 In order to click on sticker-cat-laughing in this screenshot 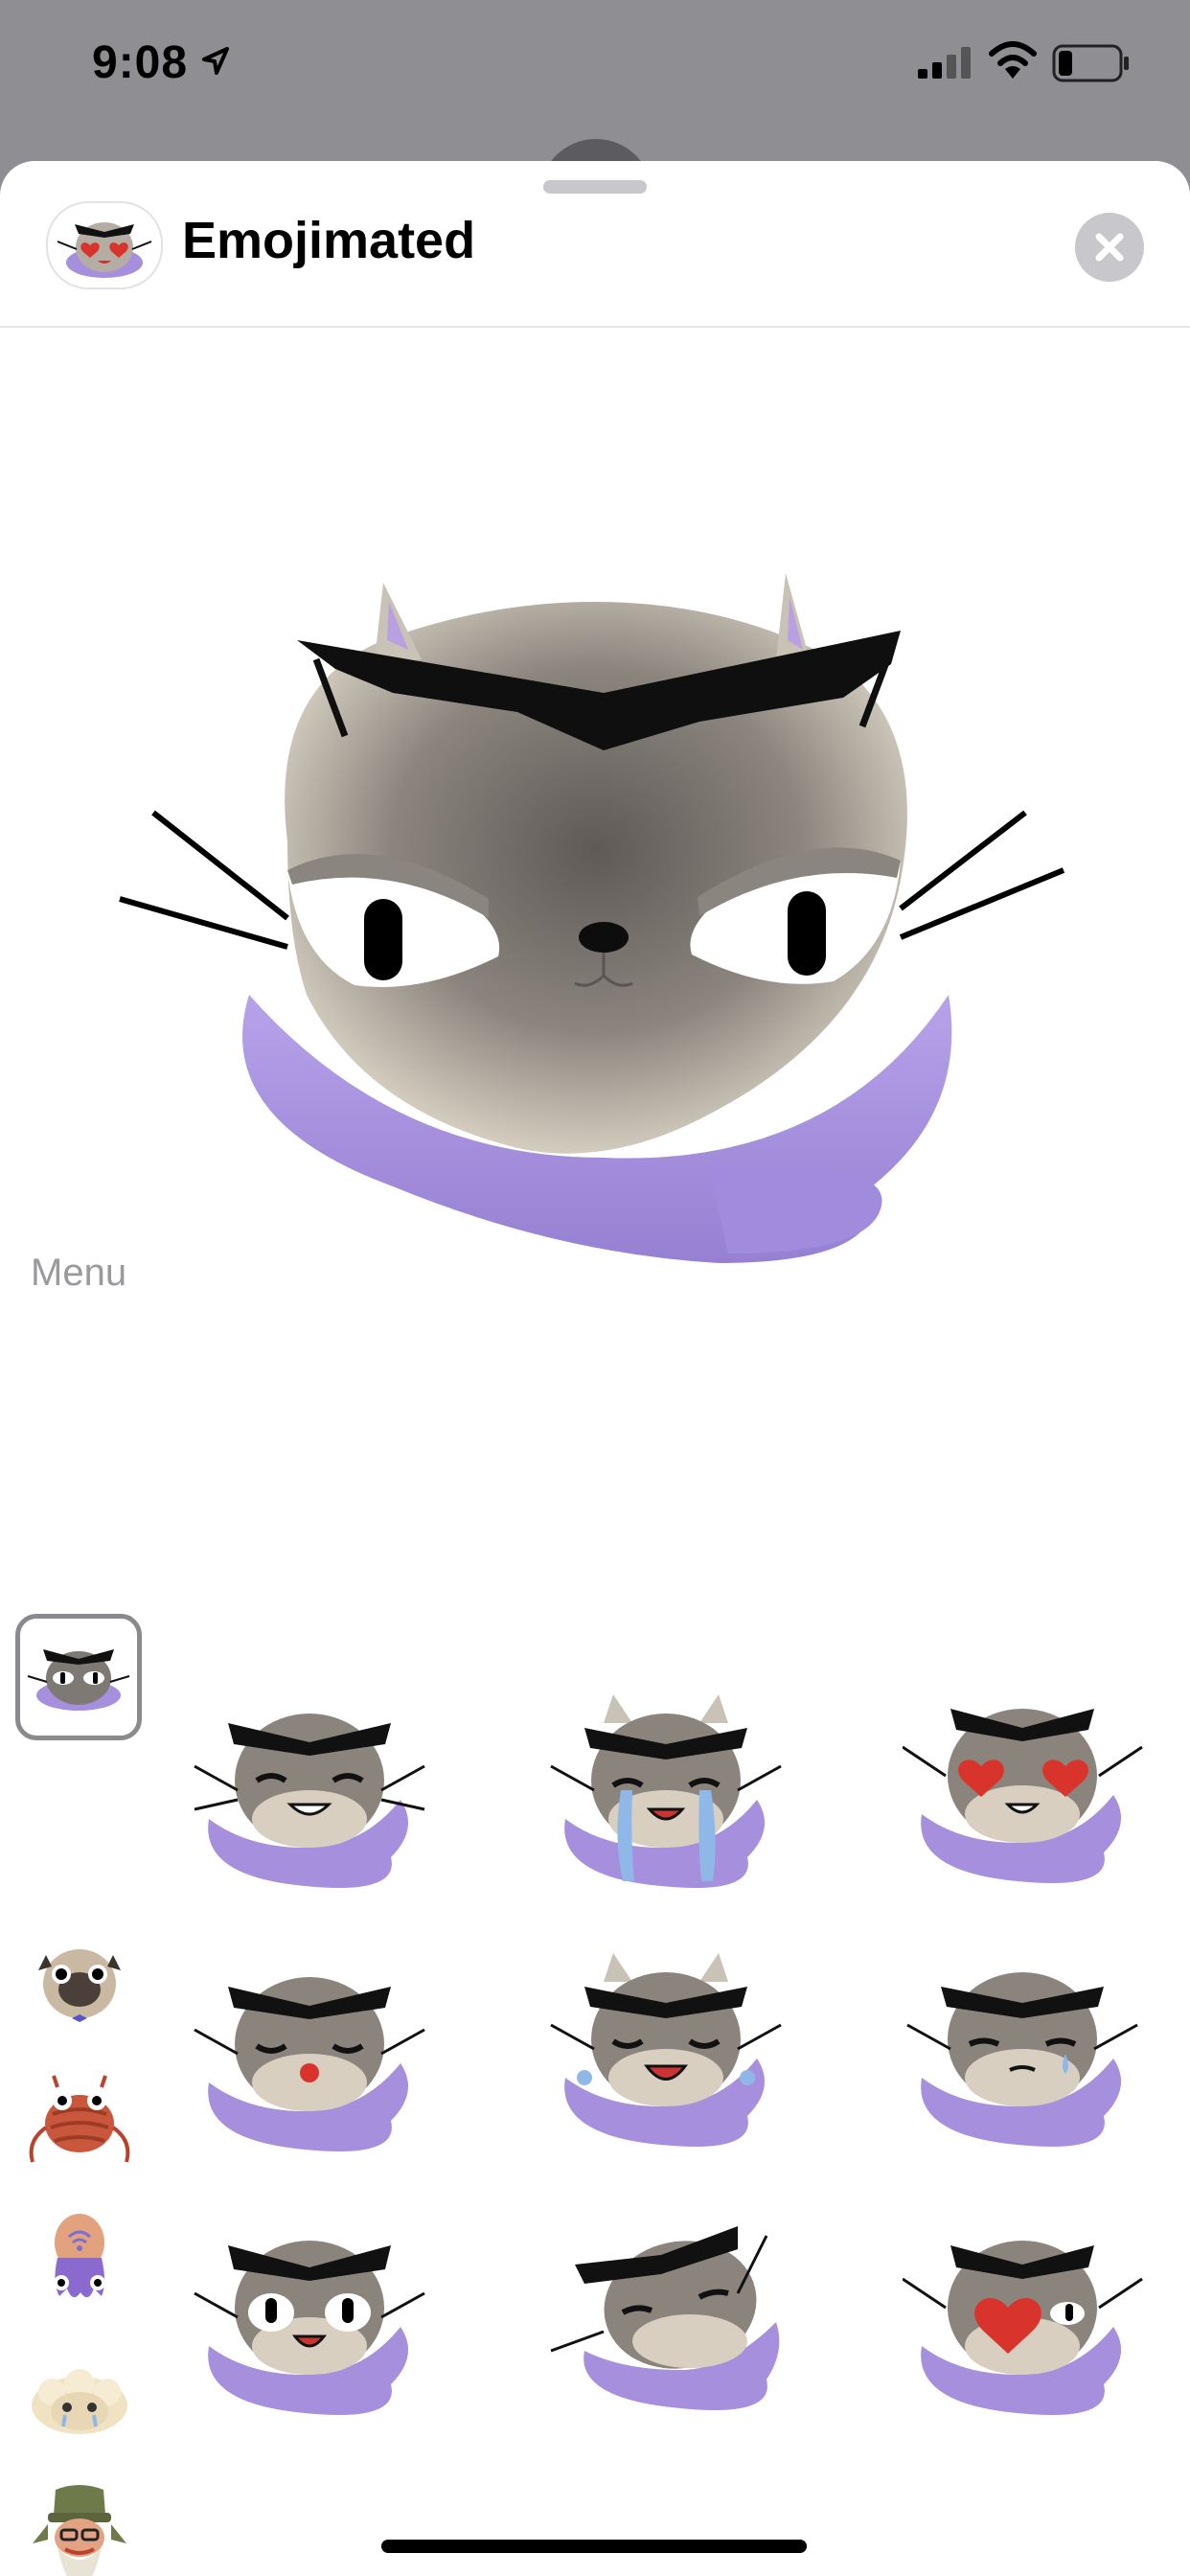, I will do `click(319, 1790)`.